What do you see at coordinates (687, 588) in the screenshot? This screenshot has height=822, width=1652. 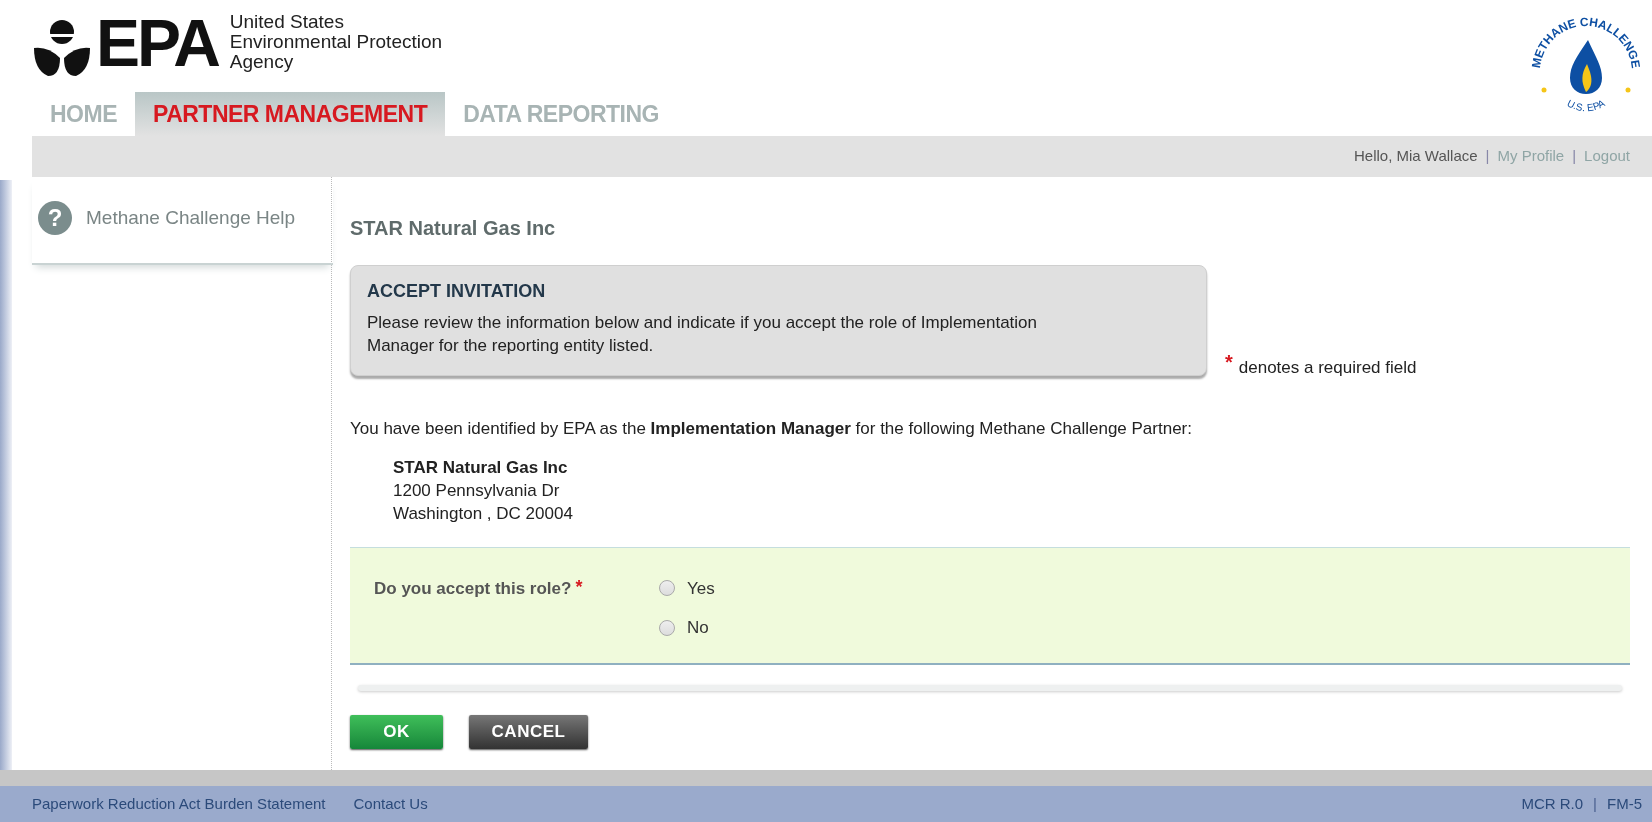 I see `radio-option: Yes` at bounding box center [687, 588].